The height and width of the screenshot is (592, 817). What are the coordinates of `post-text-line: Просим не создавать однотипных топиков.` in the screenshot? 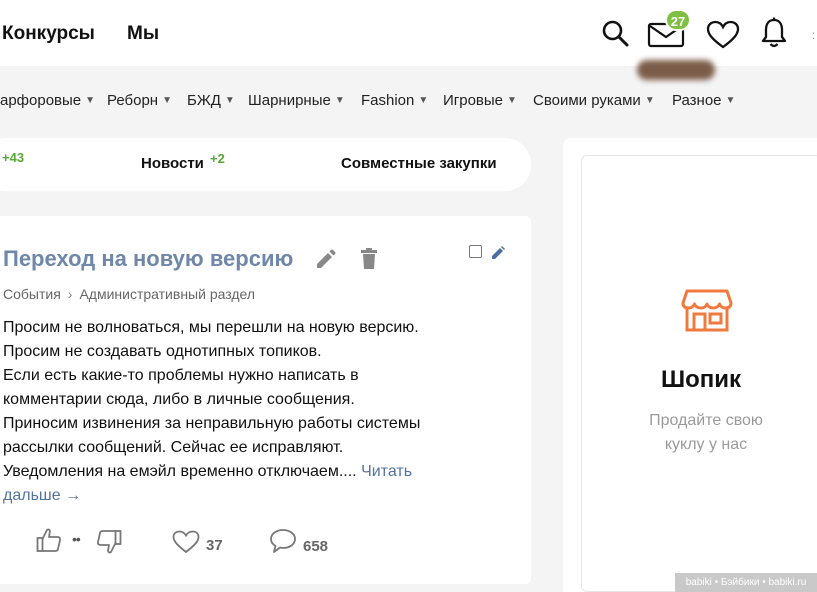 It's located at (162, 351).